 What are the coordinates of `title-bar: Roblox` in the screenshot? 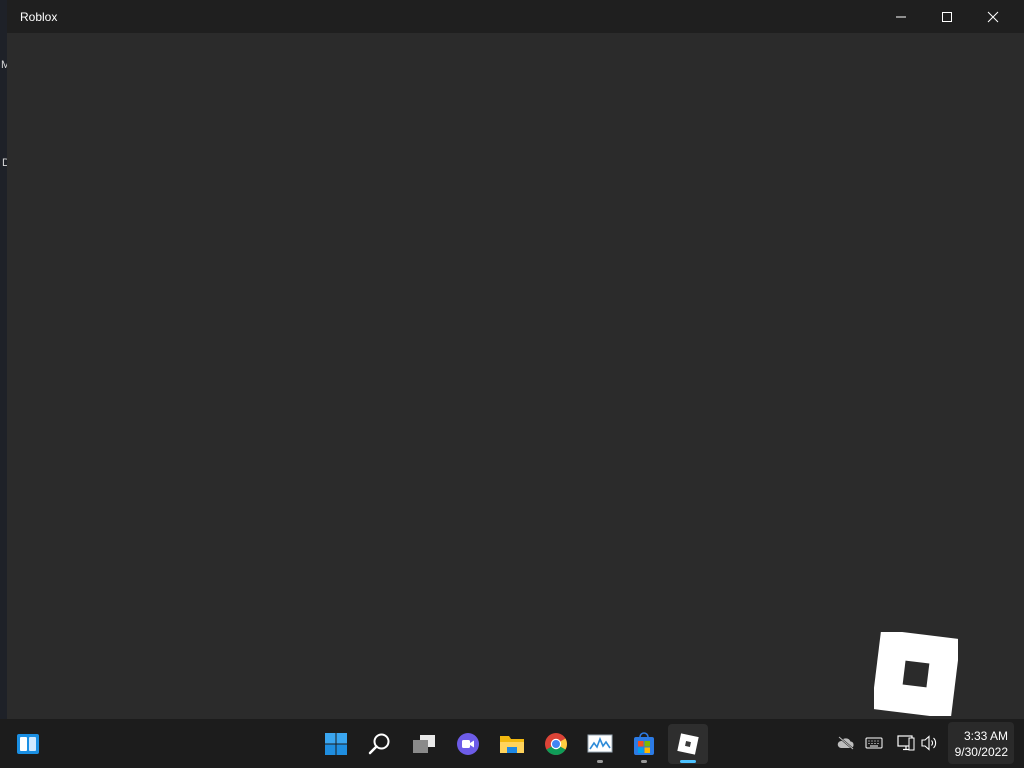 It's located at (515, 16).